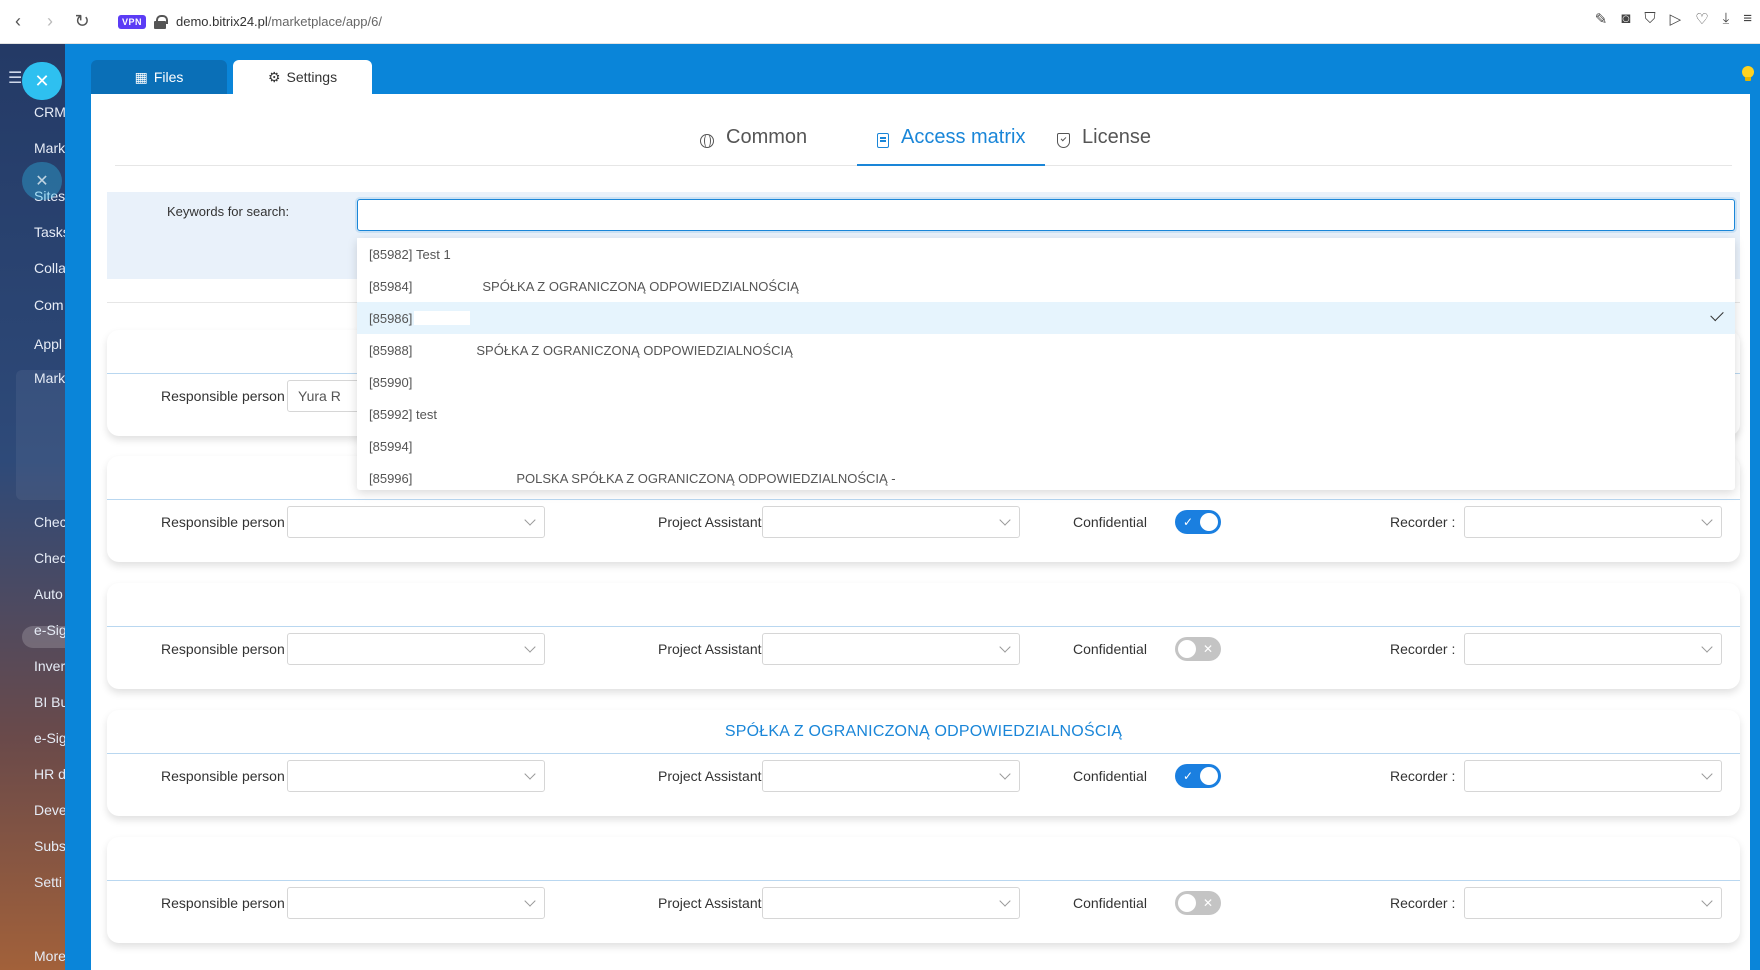 This screenshot has width=1760, height=970. Describe the element at coordinates (82, 22) in the screenshot. I see `reload-icon: ↻` at that location.